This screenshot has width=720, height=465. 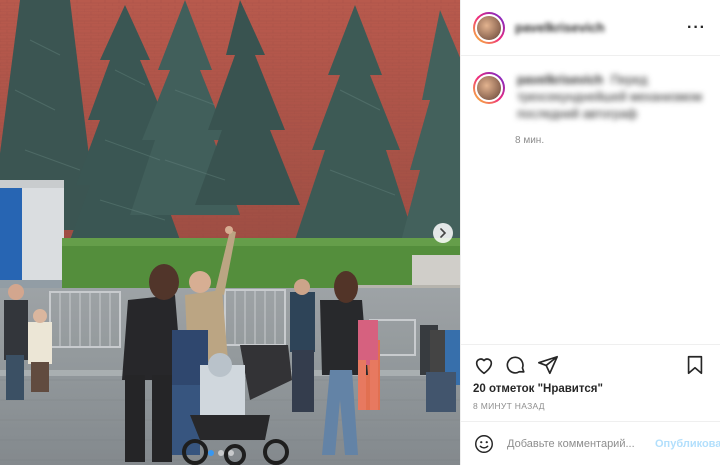 What do you see at coordinates (489, 88) in the screenshot?
I see `caption-avatar` at bounding box center [489, 88].